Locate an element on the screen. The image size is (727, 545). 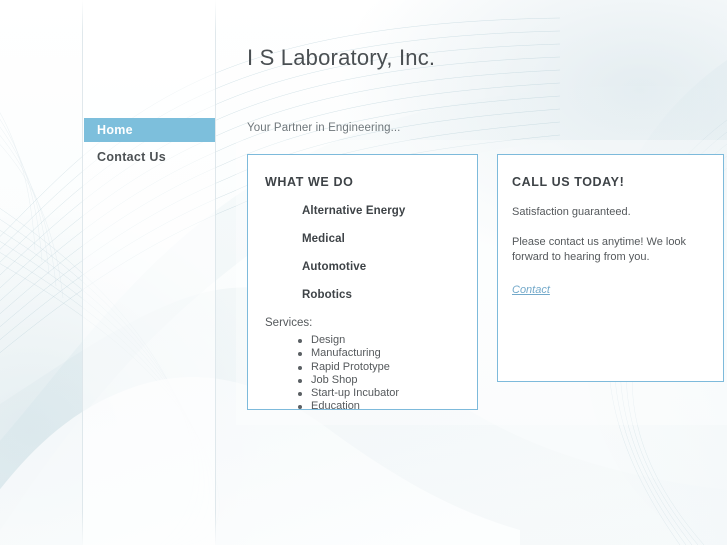
sidebar-item-home: Home is located at coordinates (149, 130).